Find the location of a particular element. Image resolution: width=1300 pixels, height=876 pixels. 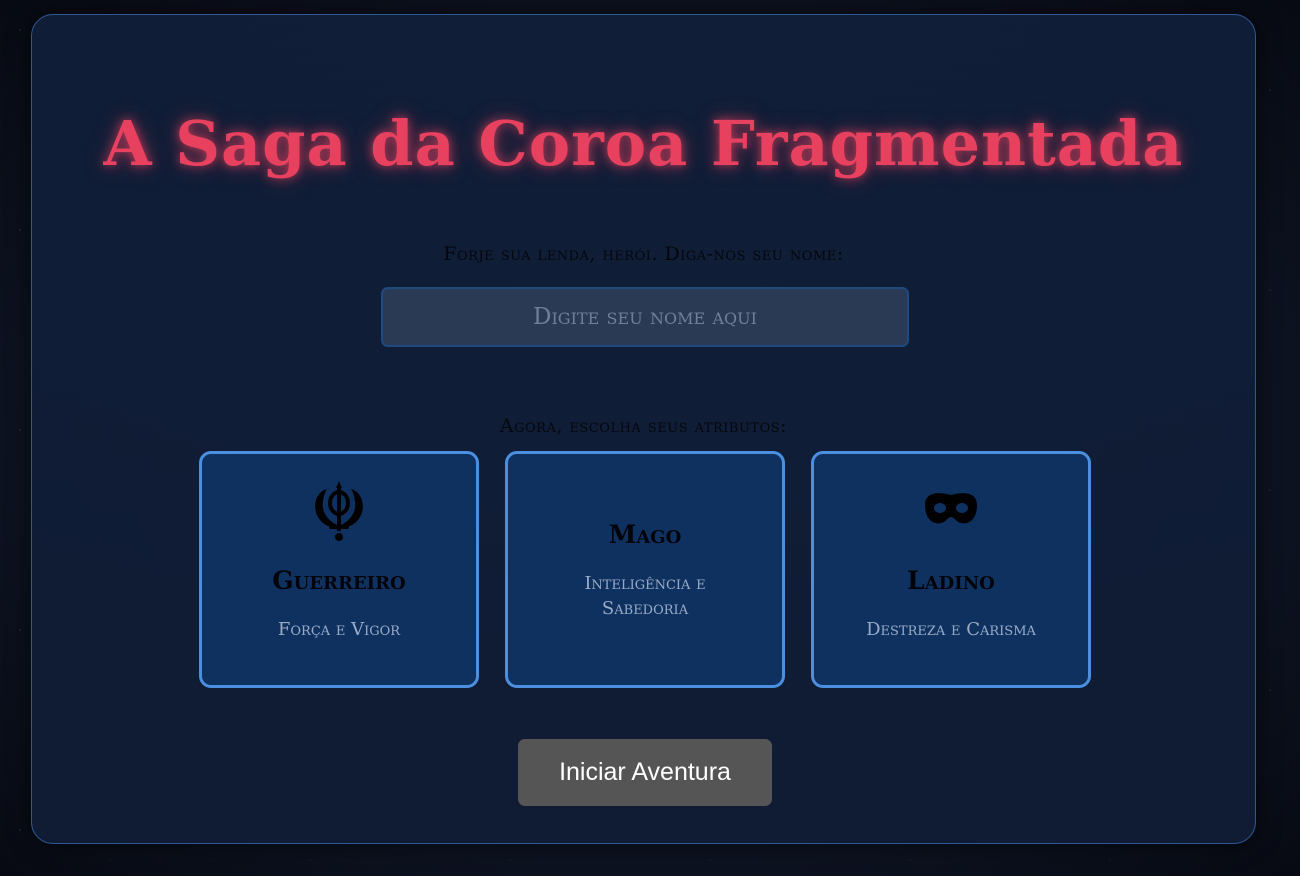

class-card-guerreiro: Guerreiro Força e Vigor is located at coordinates (339, 569).